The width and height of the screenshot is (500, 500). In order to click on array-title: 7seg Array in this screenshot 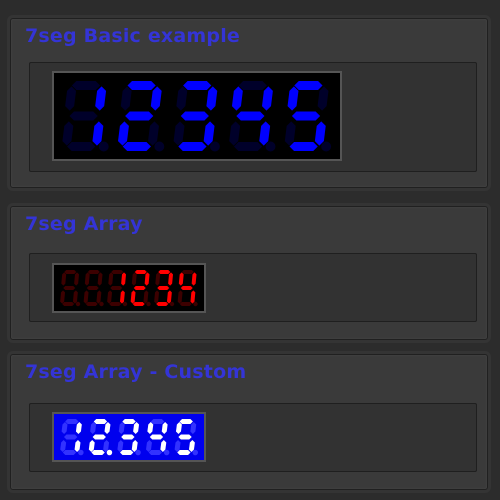, I will do `click(84, 224)`.